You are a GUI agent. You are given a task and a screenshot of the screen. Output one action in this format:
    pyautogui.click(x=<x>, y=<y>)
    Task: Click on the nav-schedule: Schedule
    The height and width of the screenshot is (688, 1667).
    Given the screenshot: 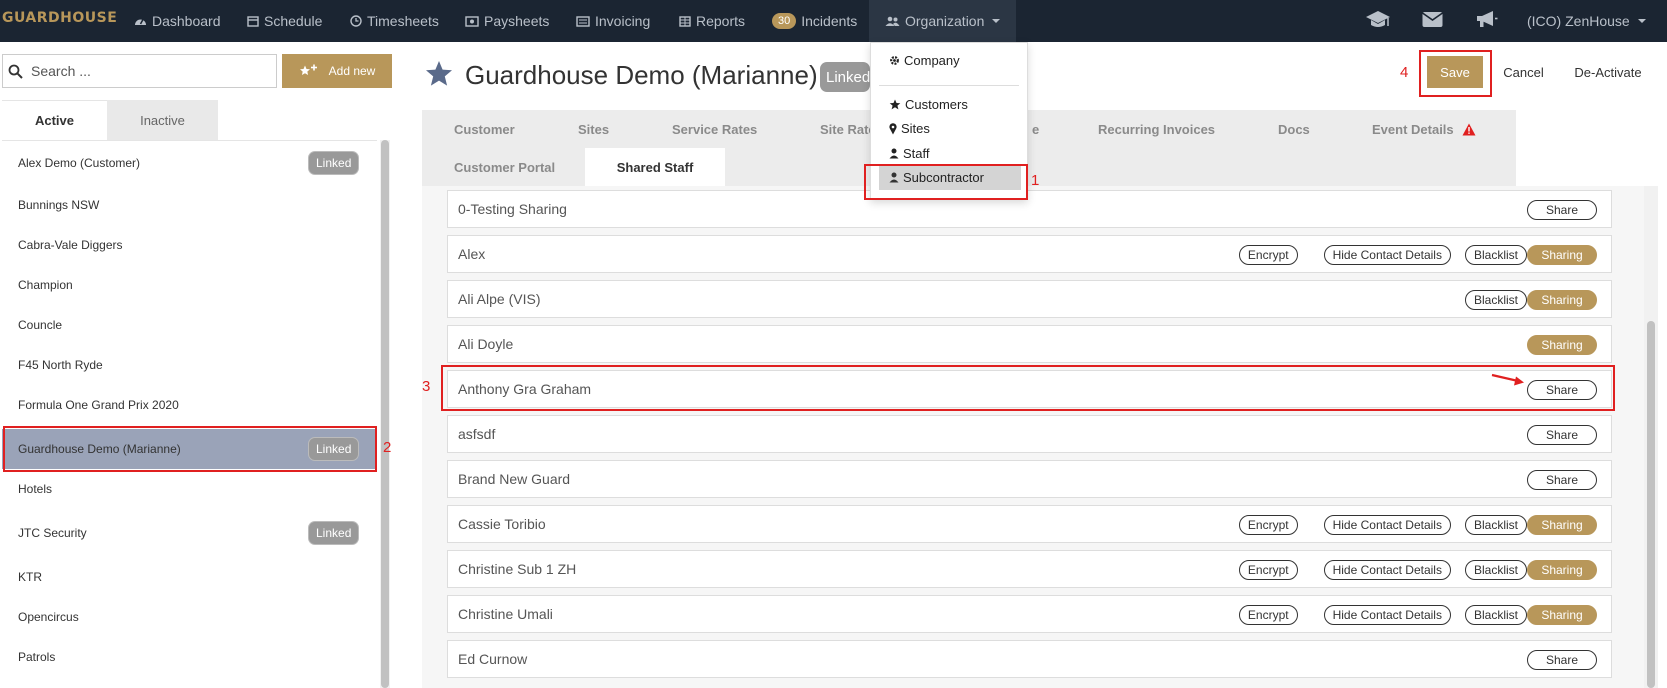 What is the action you would take?
    pyautogui.click(x=284, y=21)
    